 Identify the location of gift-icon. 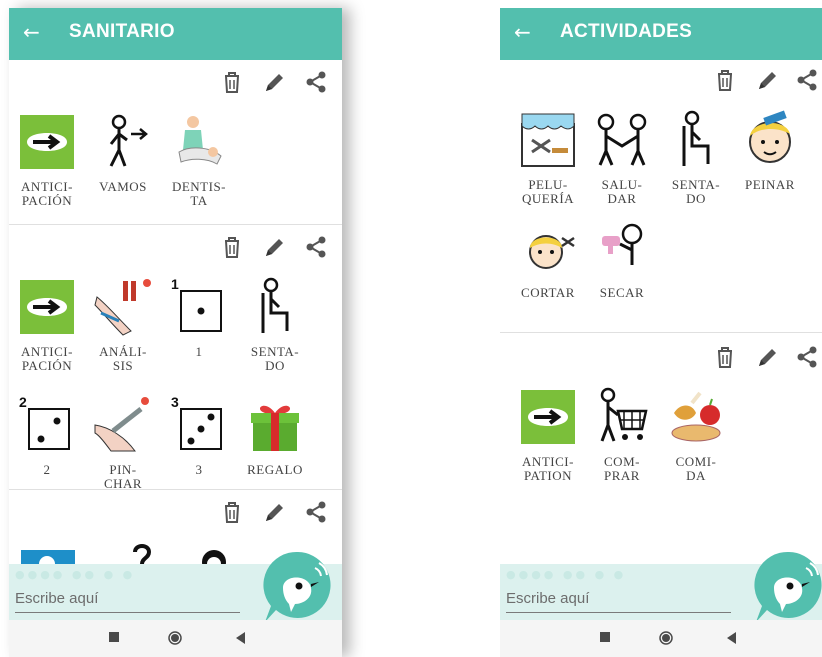
(275, 428).